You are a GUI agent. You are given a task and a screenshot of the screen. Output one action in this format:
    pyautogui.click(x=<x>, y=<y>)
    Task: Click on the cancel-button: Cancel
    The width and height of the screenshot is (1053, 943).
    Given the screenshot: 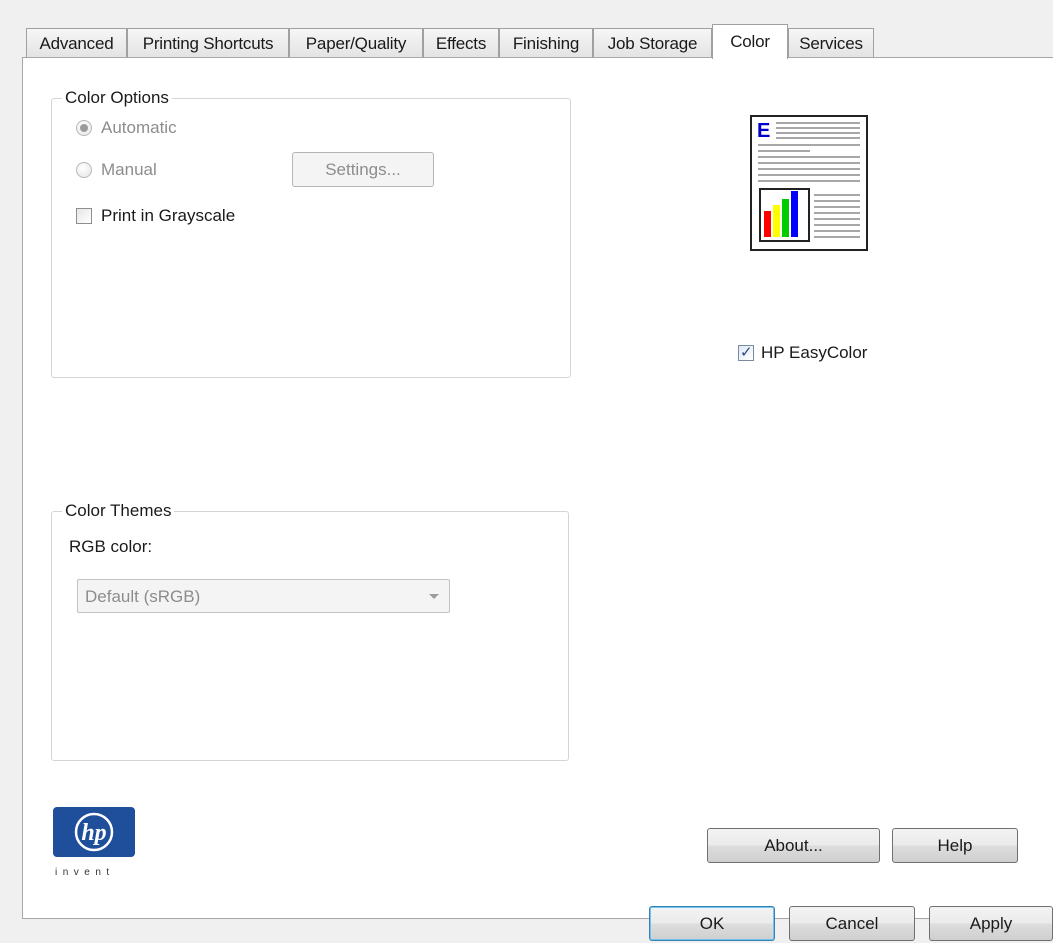 What is the action you would take?
    pyautogui.click(x=852, y=923)
    